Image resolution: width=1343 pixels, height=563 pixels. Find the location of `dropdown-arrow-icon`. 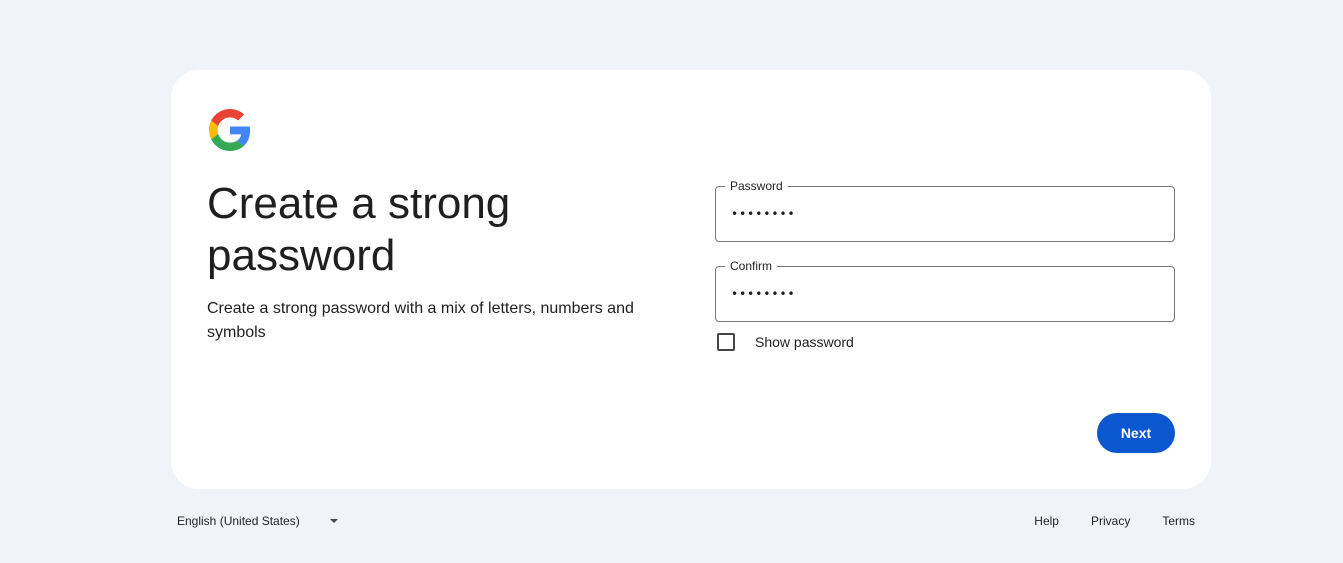

dropdown-arrow-icon is located at coordinates (333, 521).